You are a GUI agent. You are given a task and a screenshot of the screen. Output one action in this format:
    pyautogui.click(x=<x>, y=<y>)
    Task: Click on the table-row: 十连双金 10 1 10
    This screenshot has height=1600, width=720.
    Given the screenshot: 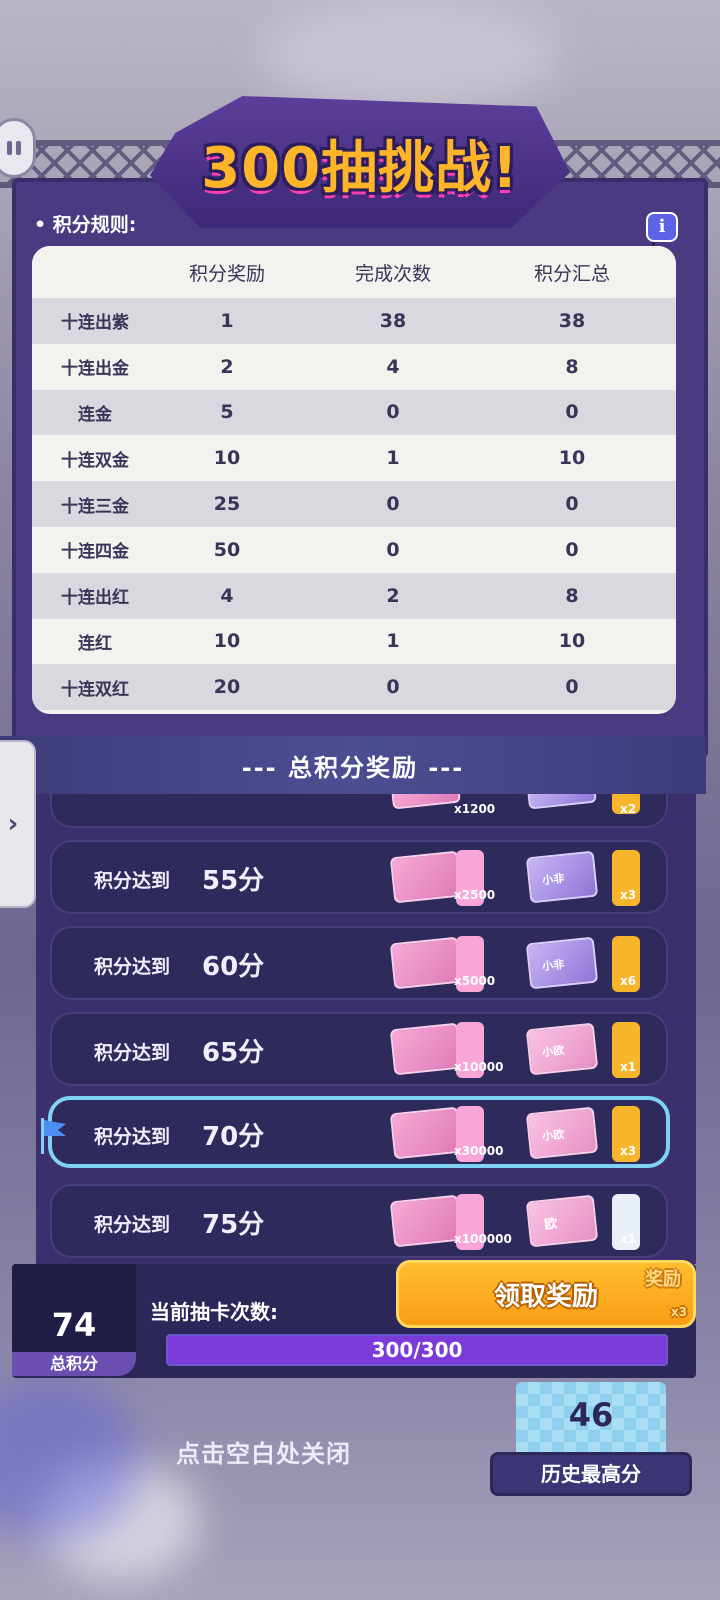 What is the action you would take?
    pyautogui.click(x=354, y=458)
    